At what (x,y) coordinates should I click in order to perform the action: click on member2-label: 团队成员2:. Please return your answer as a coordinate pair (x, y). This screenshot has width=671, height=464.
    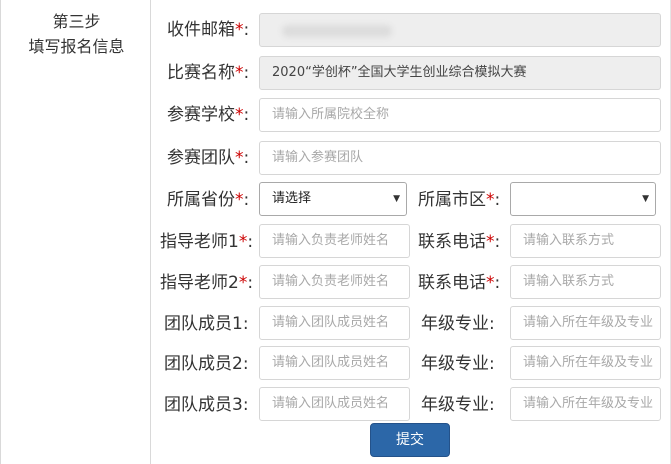
    Looking at the image, I should click on (206, 364).